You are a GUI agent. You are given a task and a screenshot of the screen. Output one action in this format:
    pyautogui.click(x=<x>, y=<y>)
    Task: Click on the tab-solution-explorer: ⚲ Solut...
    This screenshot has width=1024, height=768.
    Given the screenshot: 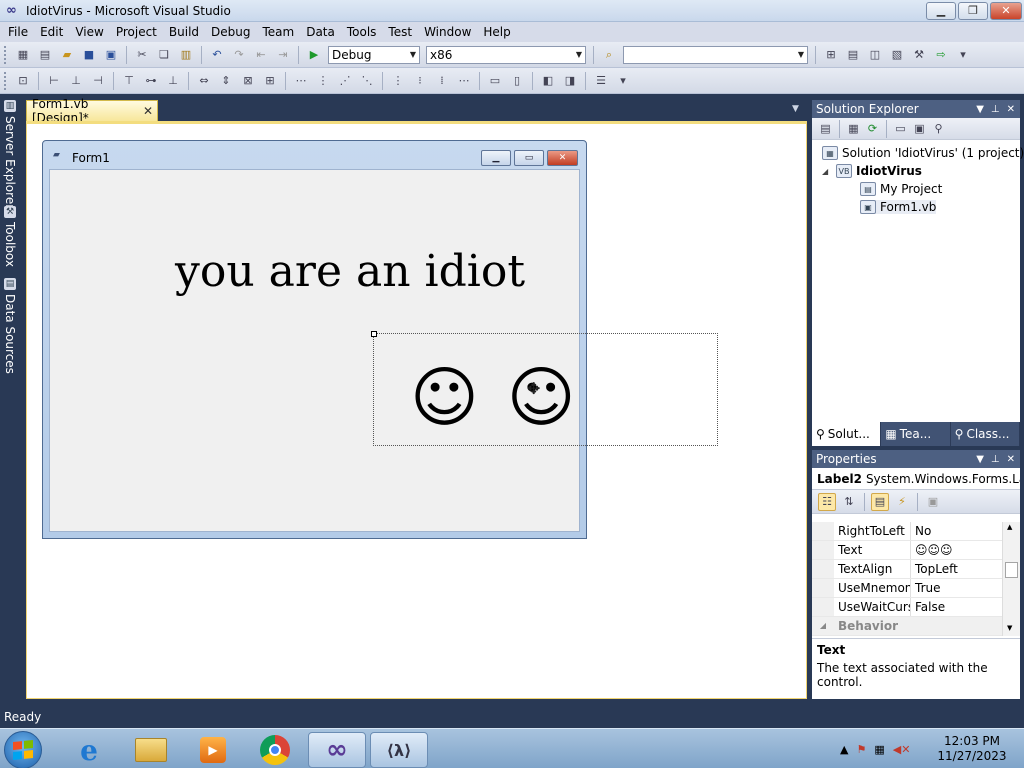 What is the action you would take?
    pyautogui.click(x=847, y=434)
    